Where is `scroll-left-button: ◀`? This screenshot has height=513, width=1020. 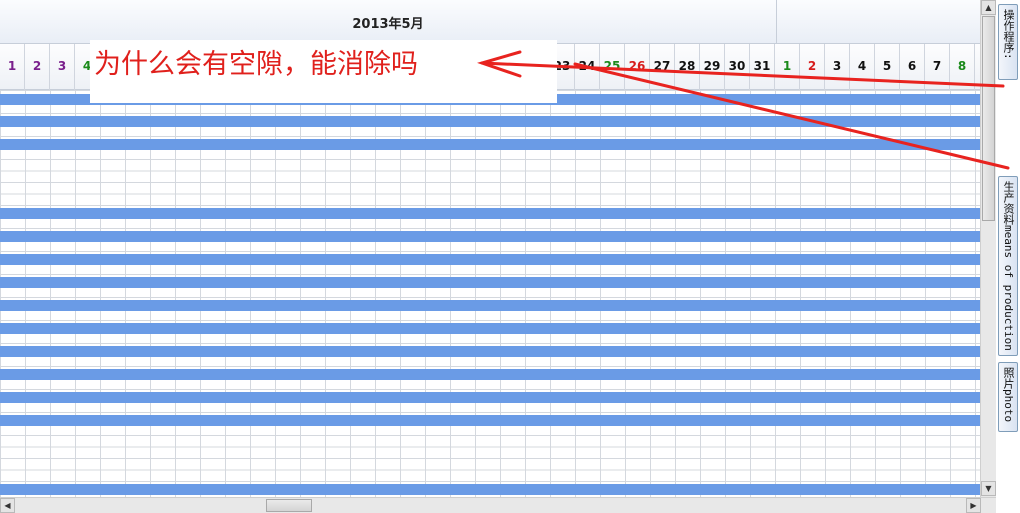
scroll-left-button: ◀ is located at coordinates (7, 505).